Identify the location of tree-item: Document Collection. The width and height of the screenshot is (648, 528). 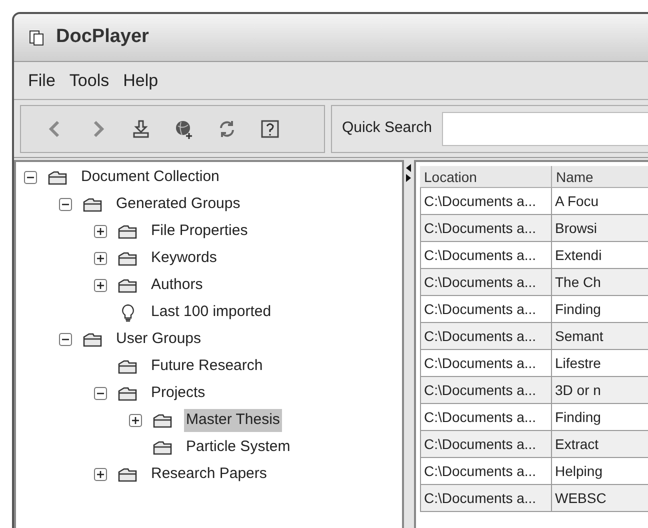
(150, 177).